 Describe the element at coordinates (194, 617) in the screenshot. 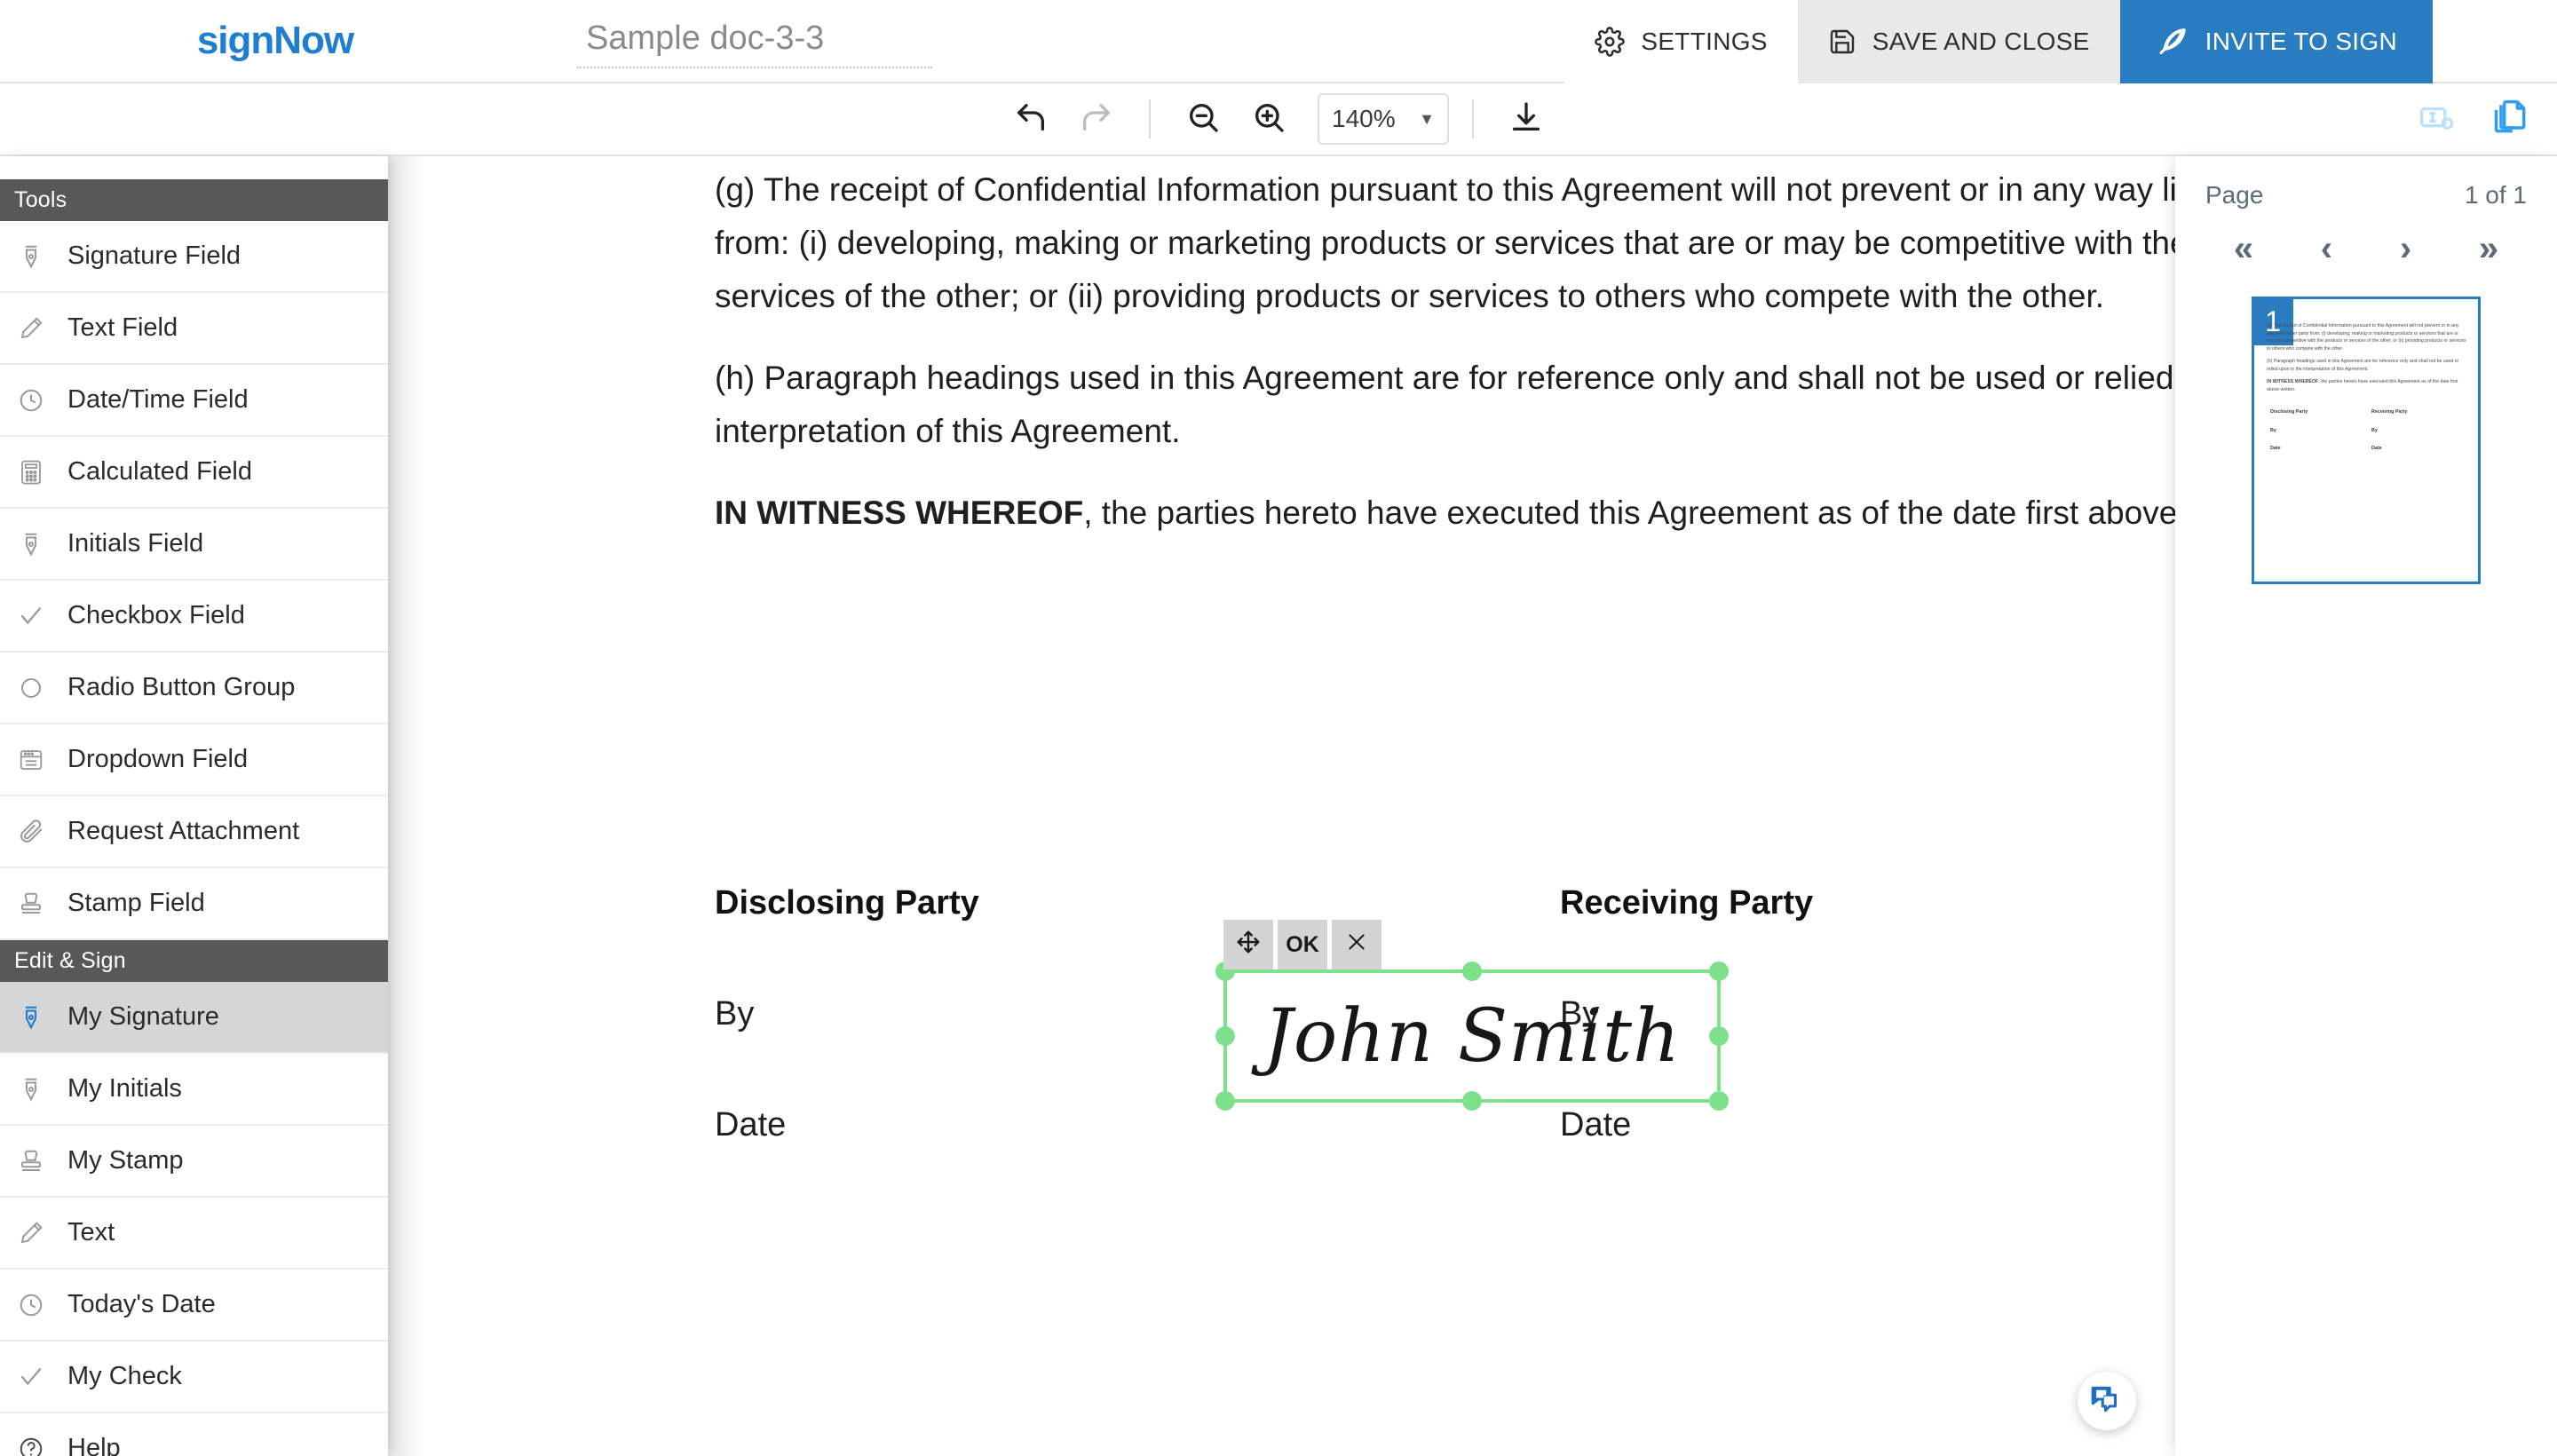

I see `sidebar-item-checkbox-field: Checkbox Field` at that location.